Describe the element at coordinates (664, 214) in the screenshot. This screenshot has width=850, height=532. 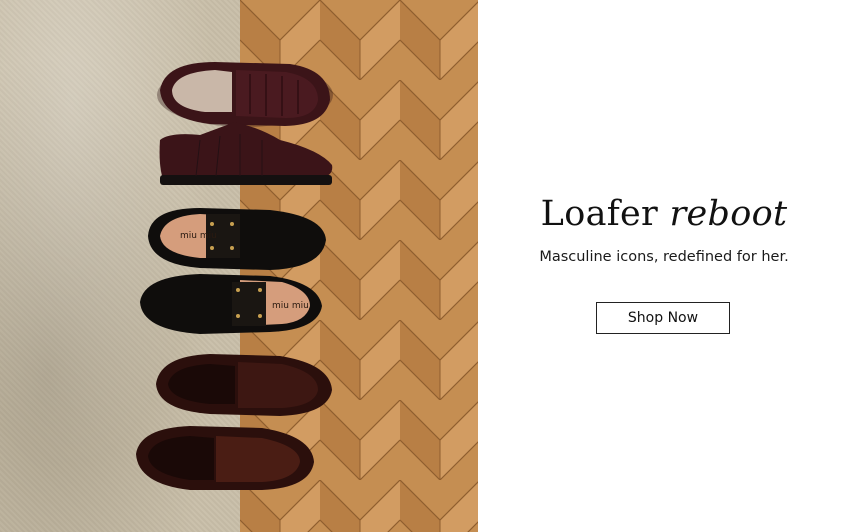
I see `promo-headline: Loafer reboot` at that location.